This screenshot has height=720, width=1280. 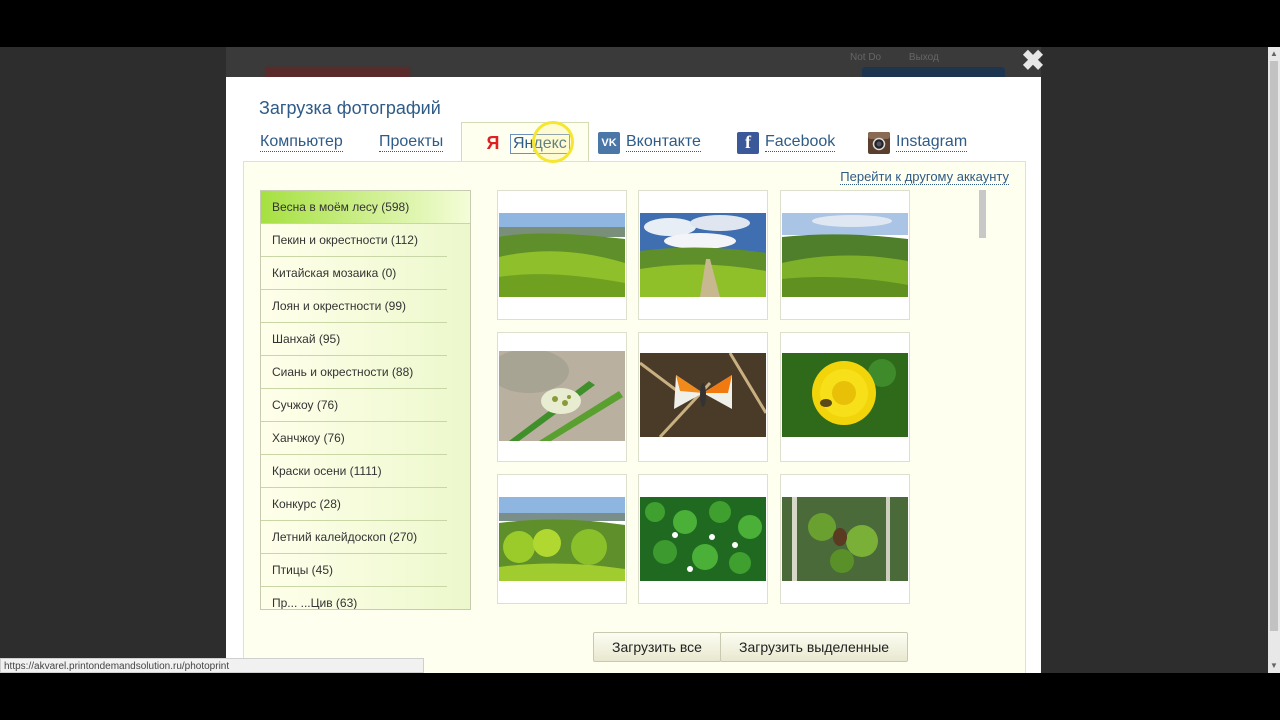 I want to click on letterbox-bottom, so click(x=640, y=696).